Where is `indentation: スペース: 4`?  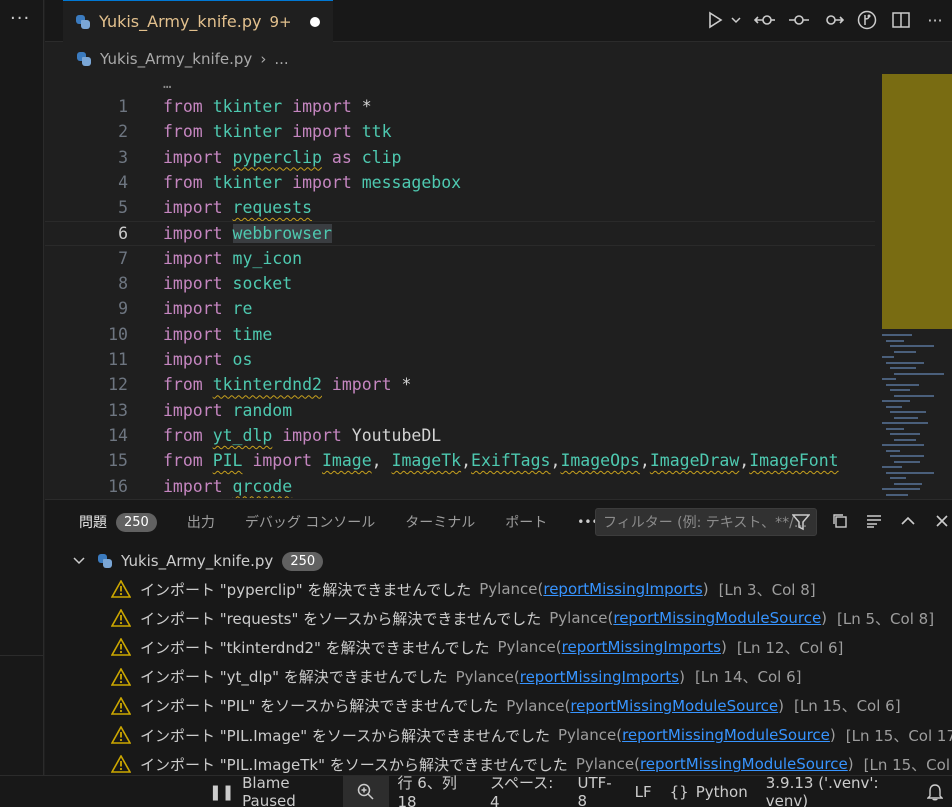
indentation: スペース: 4 is located at coordinates (524, 790).